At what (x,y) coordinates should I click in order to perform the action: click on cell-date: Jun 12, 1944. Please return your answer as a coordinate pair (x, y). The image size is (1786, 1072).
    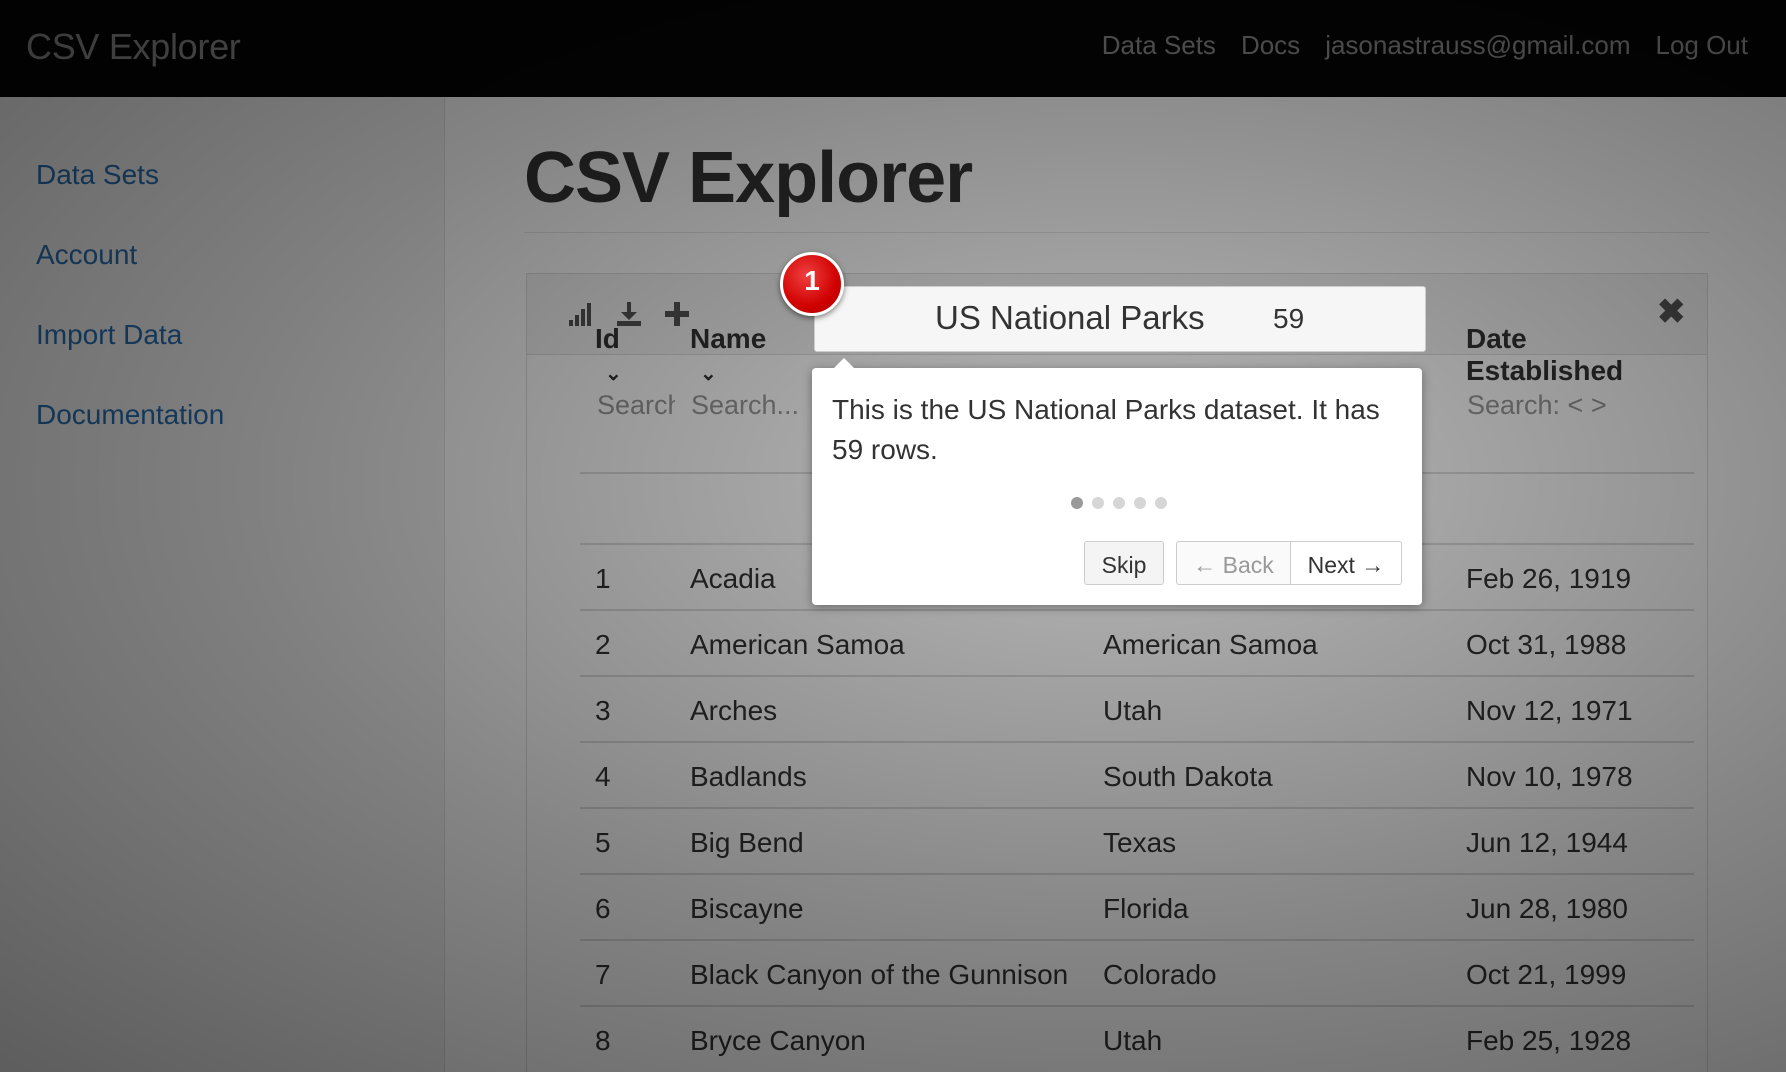
    Looking at the image, I should click on (1547, 842).